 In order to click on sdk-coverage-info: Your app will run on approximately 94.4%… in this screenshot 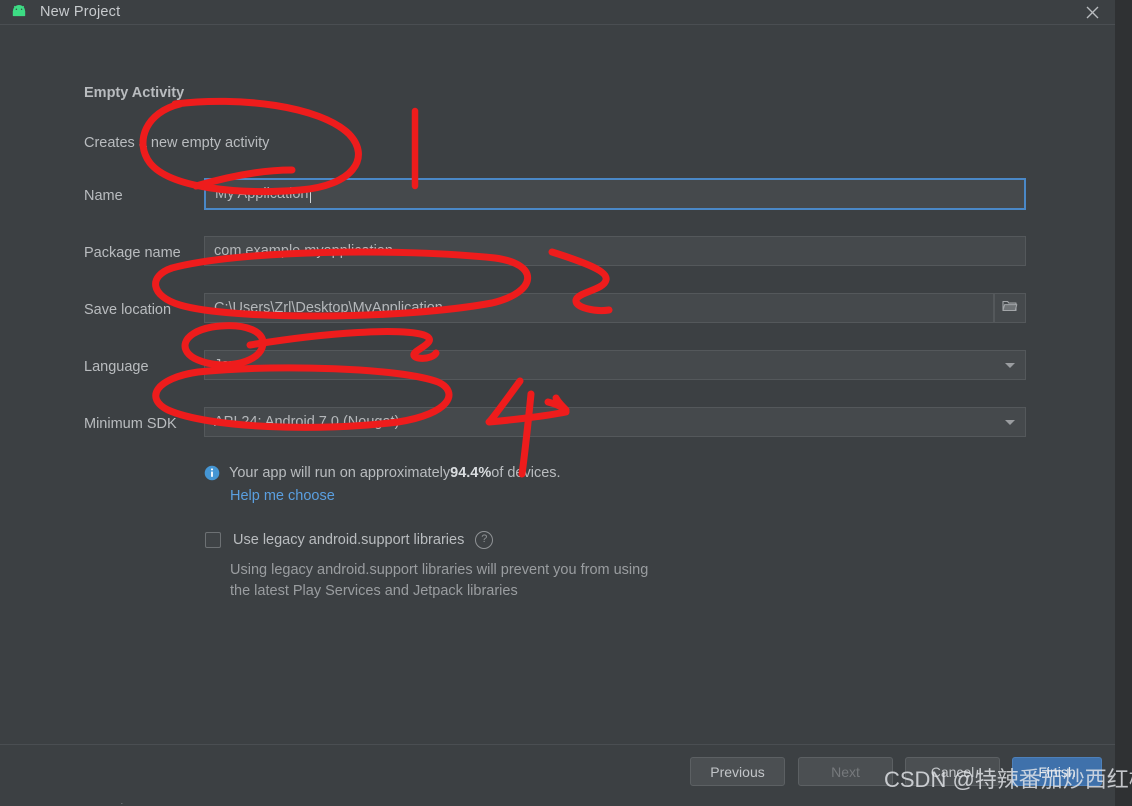, I will do `click(382, 473)`.